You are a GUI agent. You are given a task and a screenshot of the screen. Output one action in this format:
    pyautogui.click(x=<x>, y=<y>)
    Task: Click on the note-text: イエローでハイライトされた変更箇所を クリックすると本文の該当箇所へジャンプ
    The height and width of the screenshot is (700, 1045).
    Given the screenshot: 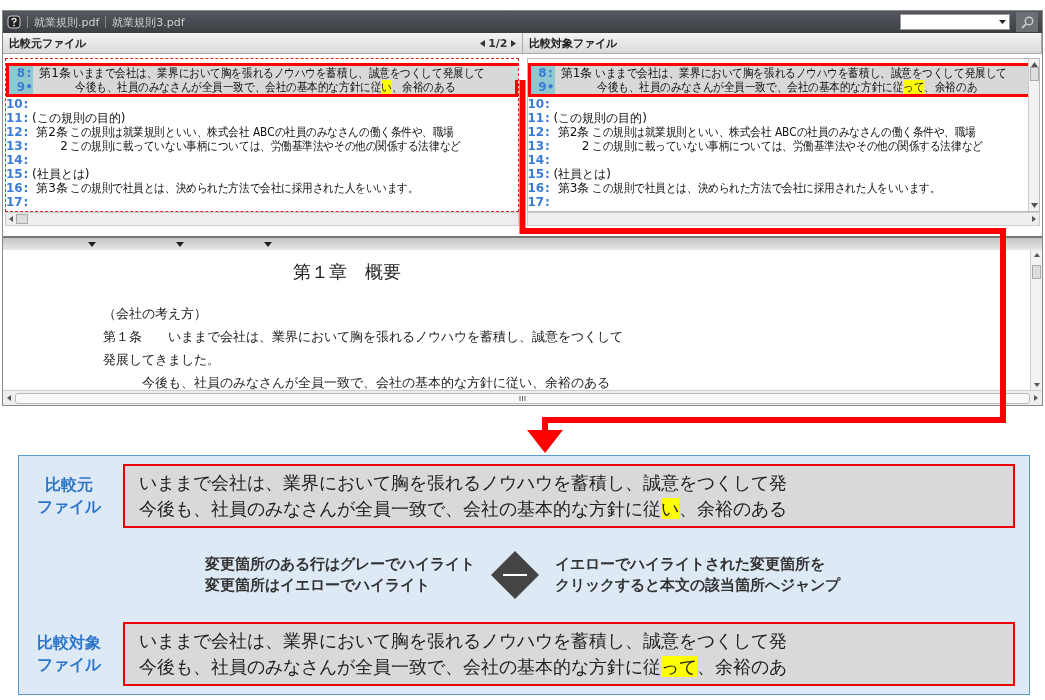 What is the action you would take?
    pyautogui.click(x=697, y=575)
    